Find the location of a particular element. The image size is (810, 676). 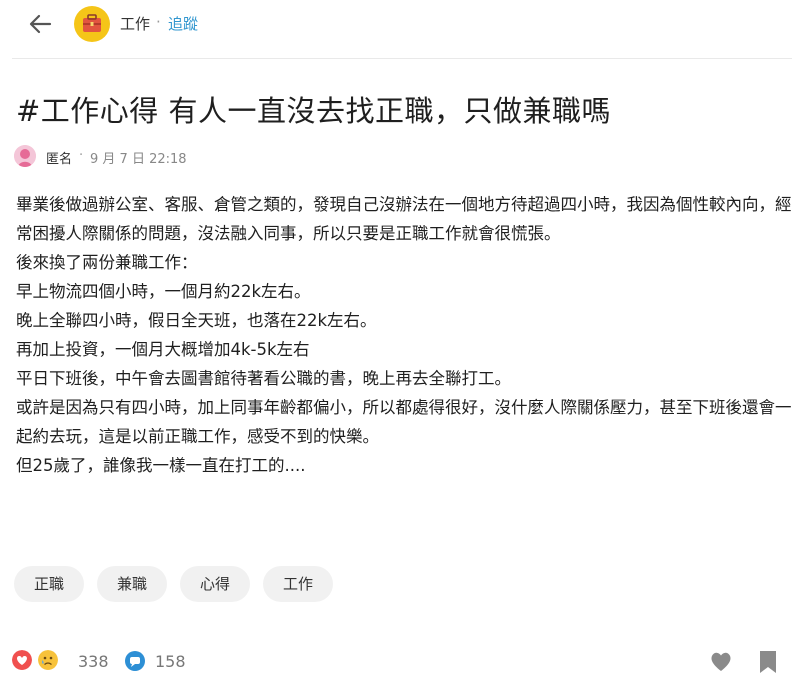

comment-icon is located at coordinates (135, 661).